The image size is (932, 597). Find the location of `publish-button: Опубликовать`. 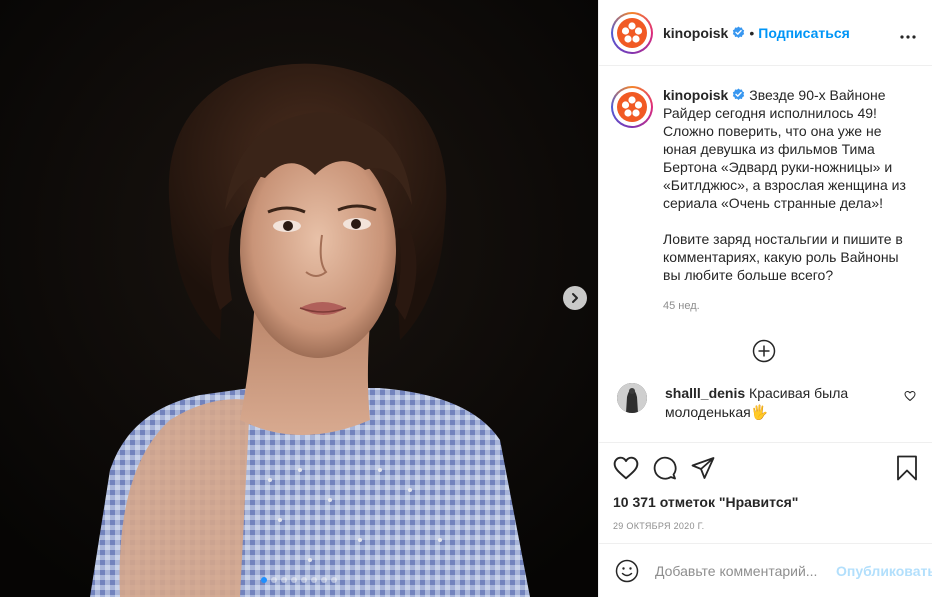

publish-button: Опубликовать is located at coordinates (884, 571).